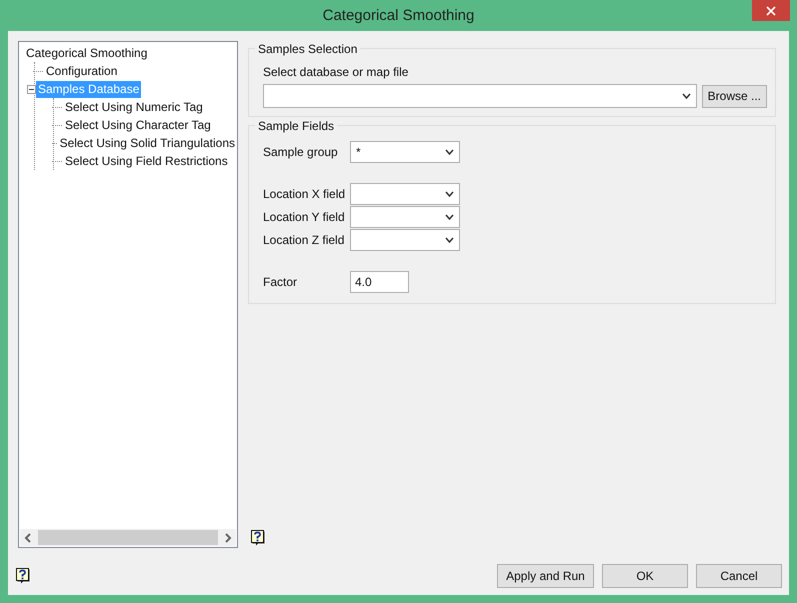 This screenshot has height=603, width=797. Describe the element at coordinates (405, 151) in the screenshot. I see `dropdown: *` at that location.